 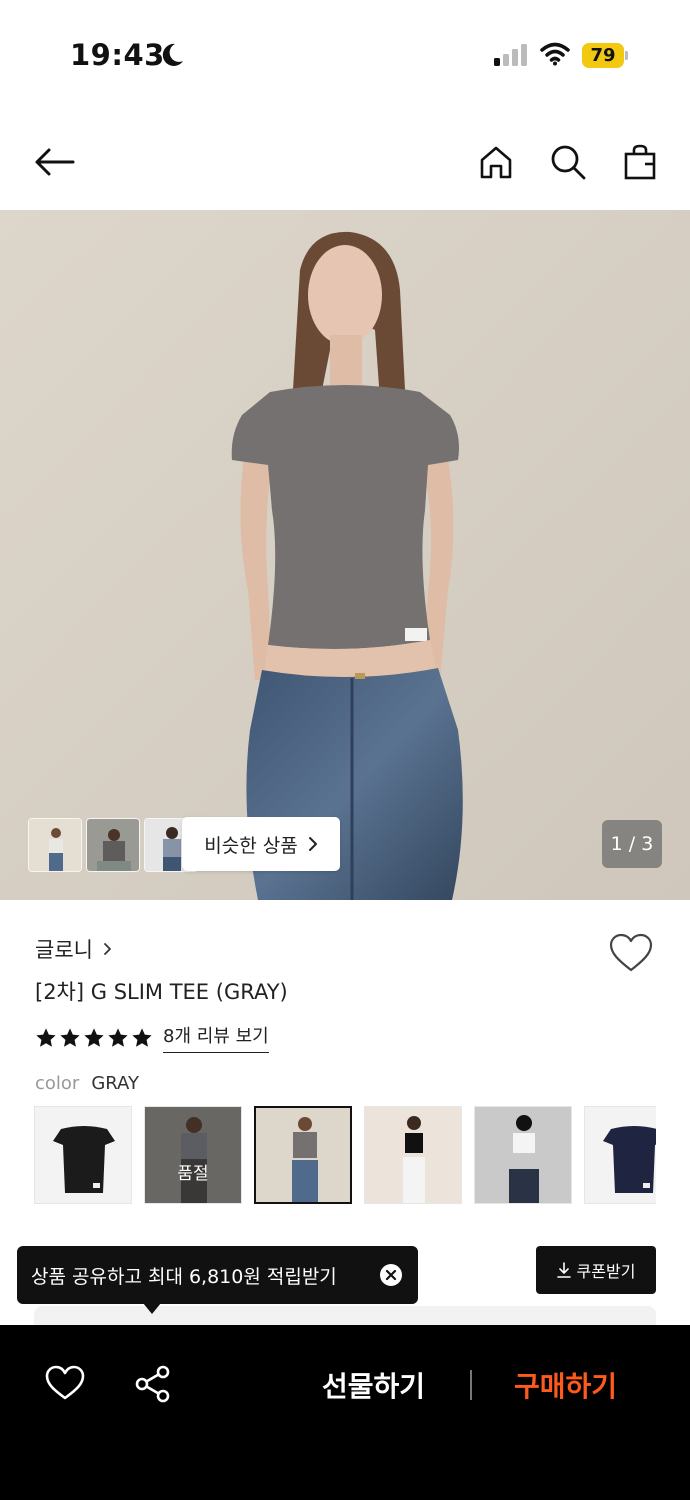 I want to click on wishlist-button, so click(x=632, y=954).